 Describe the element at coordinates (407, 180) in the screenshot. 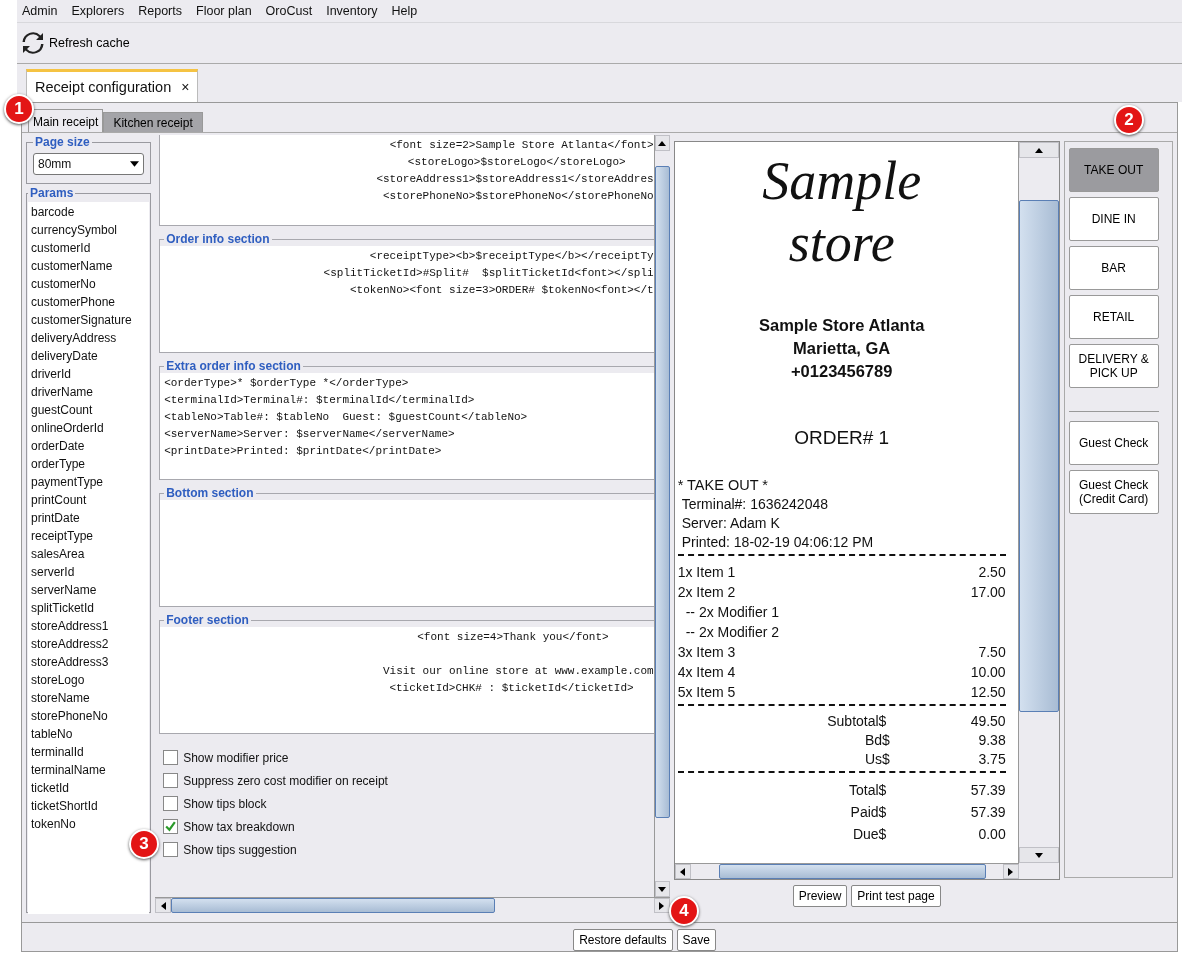

I see `code-editor: <font size=2>Sample Store Atlanta</font> <storeLogo>$storeLogo</storeLogo> <storeAddress1>$storeAddress1</storeAddres <storePhoneNo>$storePhoneNo</storePhoneNo` at that location.